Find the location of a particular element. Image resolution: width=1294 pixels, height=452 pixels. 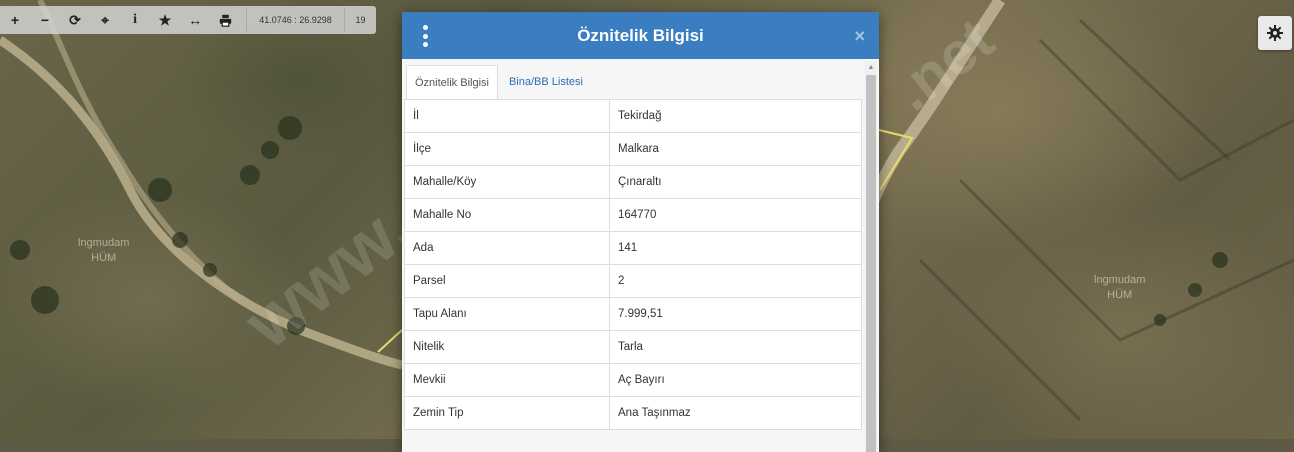

attribute-value: Tarla is located at coordinates (735, 347).